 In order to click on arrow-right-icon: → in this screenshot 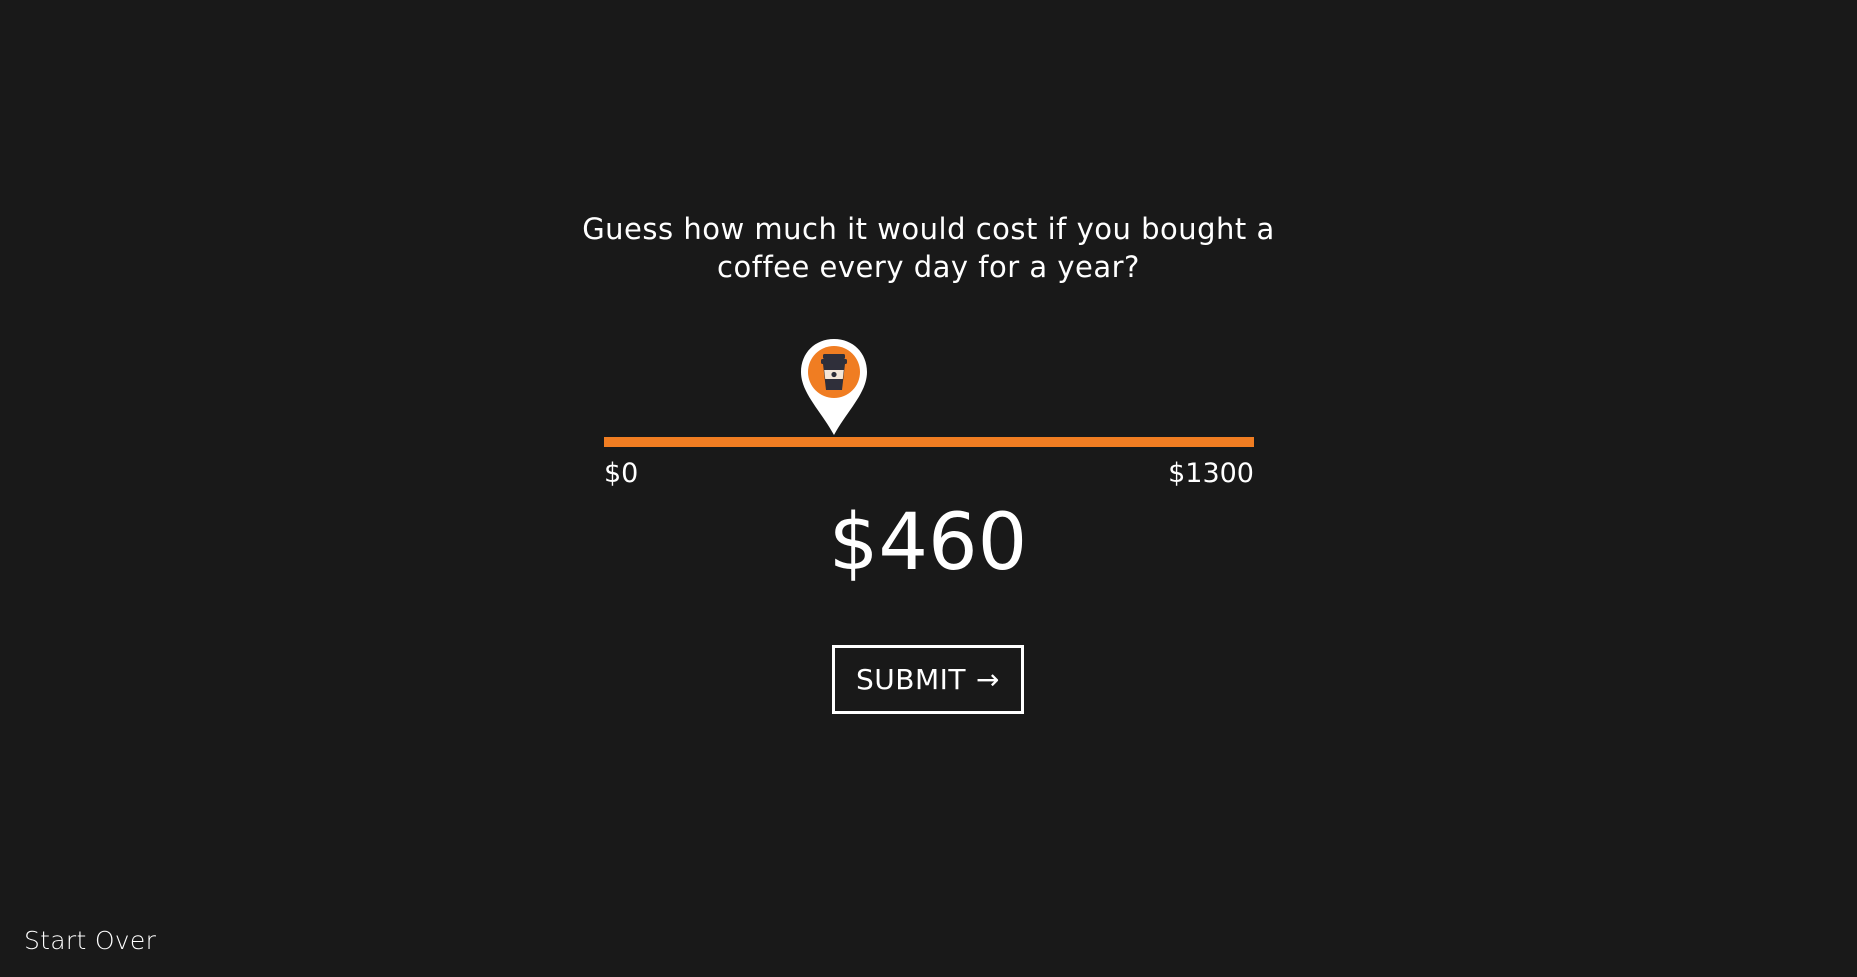, I will do `click(988, 679)`.